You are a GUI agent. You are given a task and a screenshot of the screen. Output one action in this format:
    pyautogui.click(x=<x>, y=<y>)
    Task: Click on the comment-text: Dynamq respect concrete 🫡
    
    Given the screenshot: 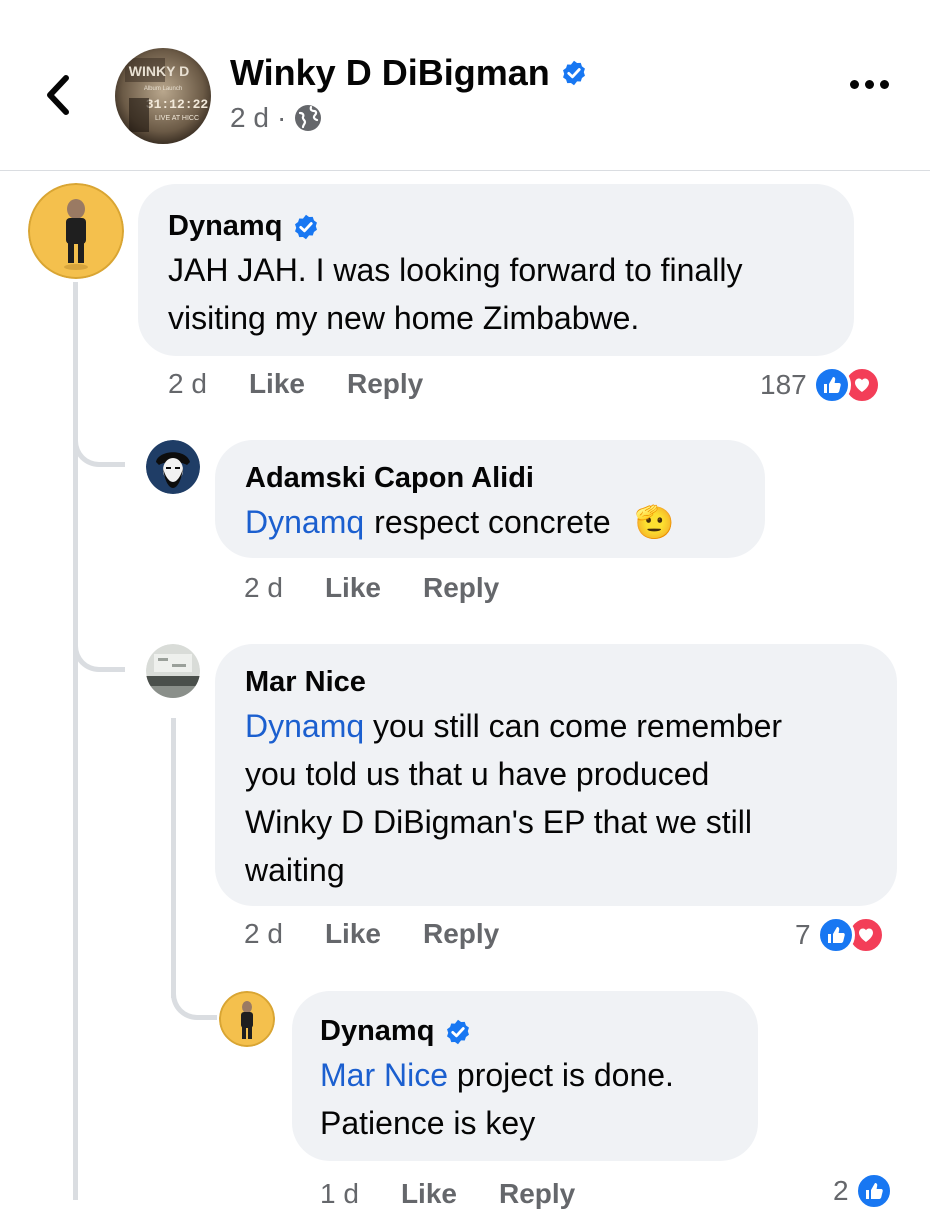 What is the action you would take?
    pyautogui.click(x=460, y=522)
    